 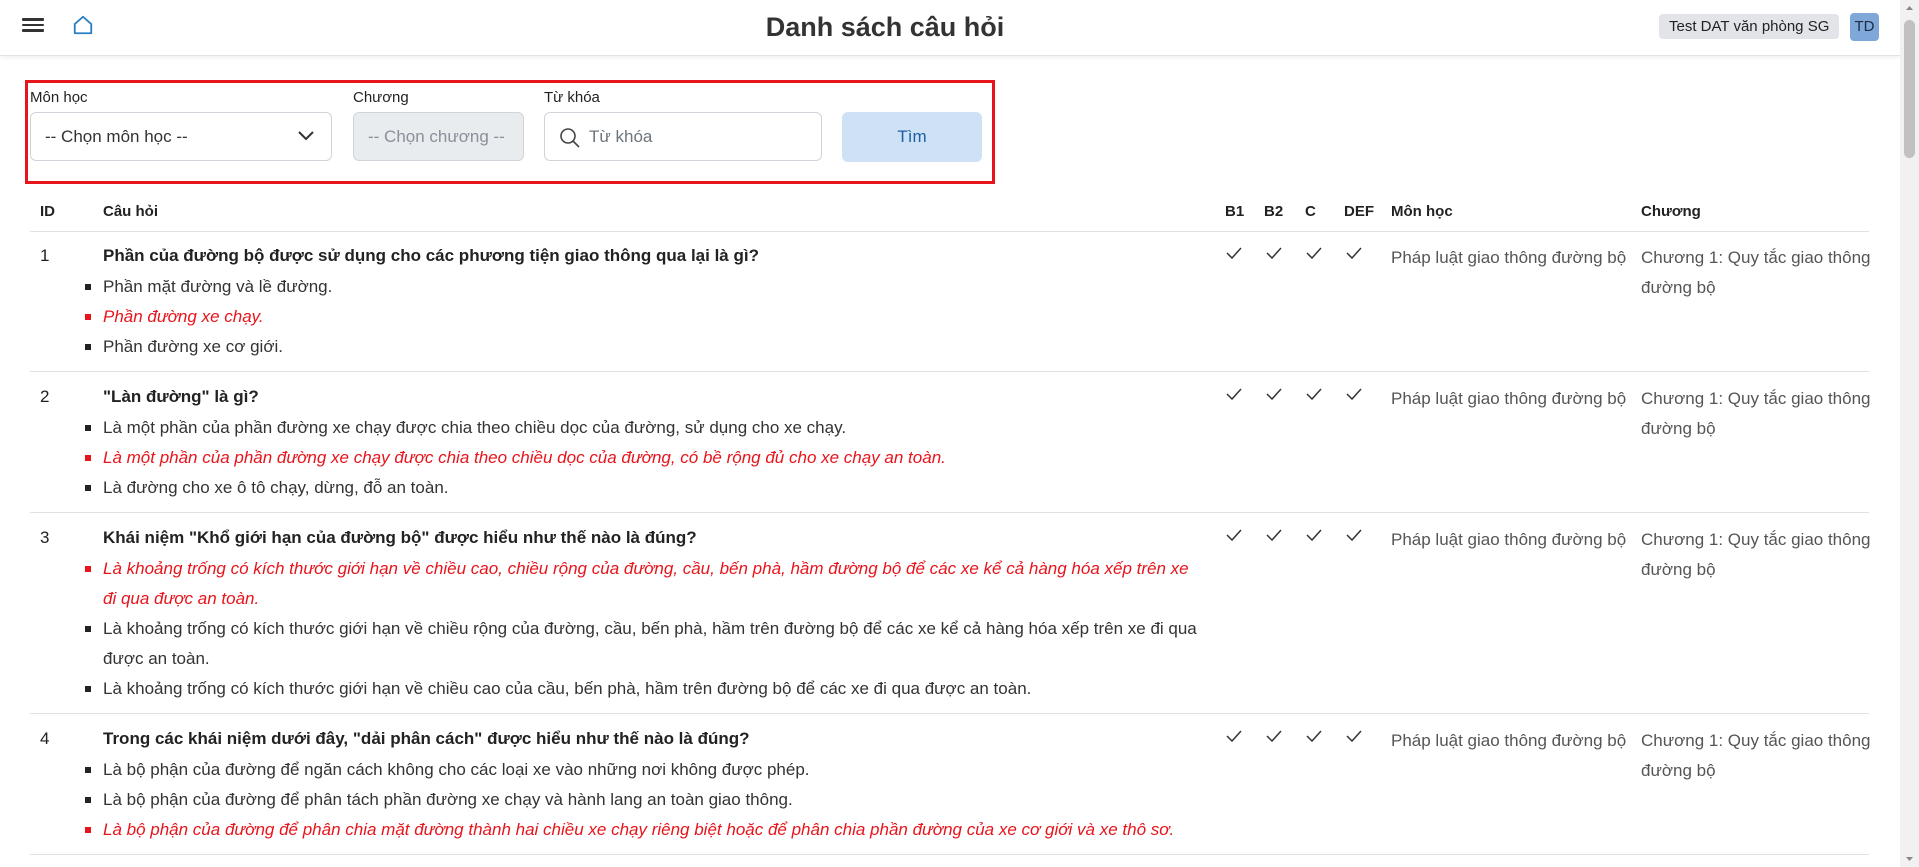 What do you see at coordinates (912, 137) in the screenshot?
I see `search-button: Tìm` at bounding box center [912, 137].